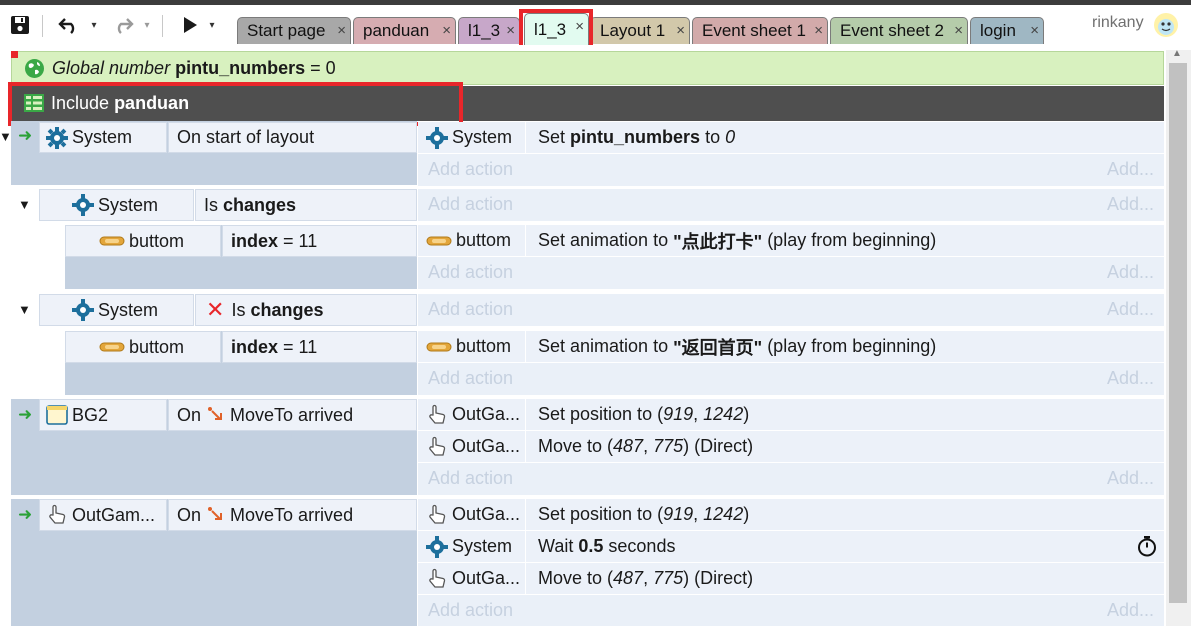  What do you see at coordinates (57, 415) in the screenshot?
I see `tiled-background-icon` at bounding box center [57, 415].